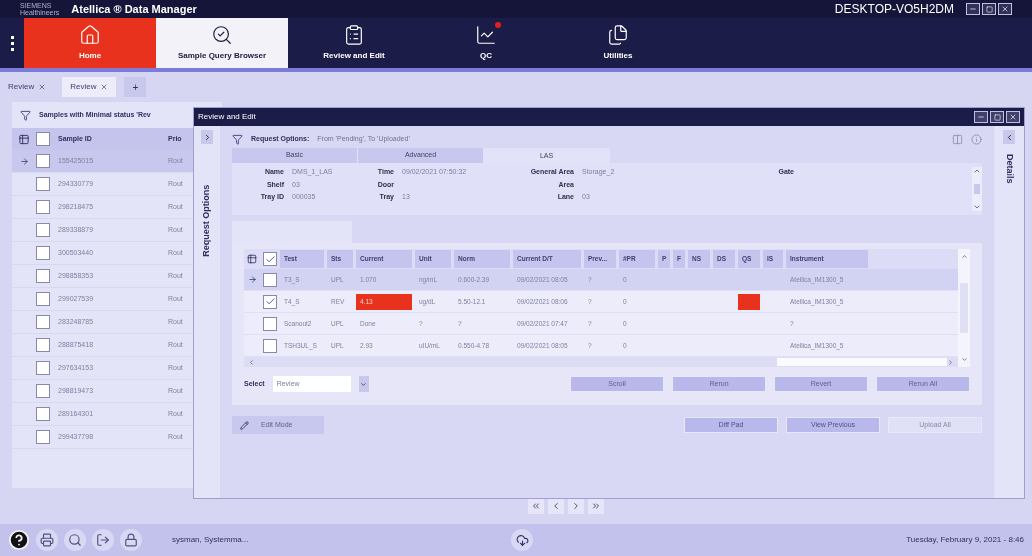 The image size is (1032, 556). What do you see at coordinates (207, 312) in the screenshot?
I see `request-options-strip: Request Options` at bounding box center [207, 312].